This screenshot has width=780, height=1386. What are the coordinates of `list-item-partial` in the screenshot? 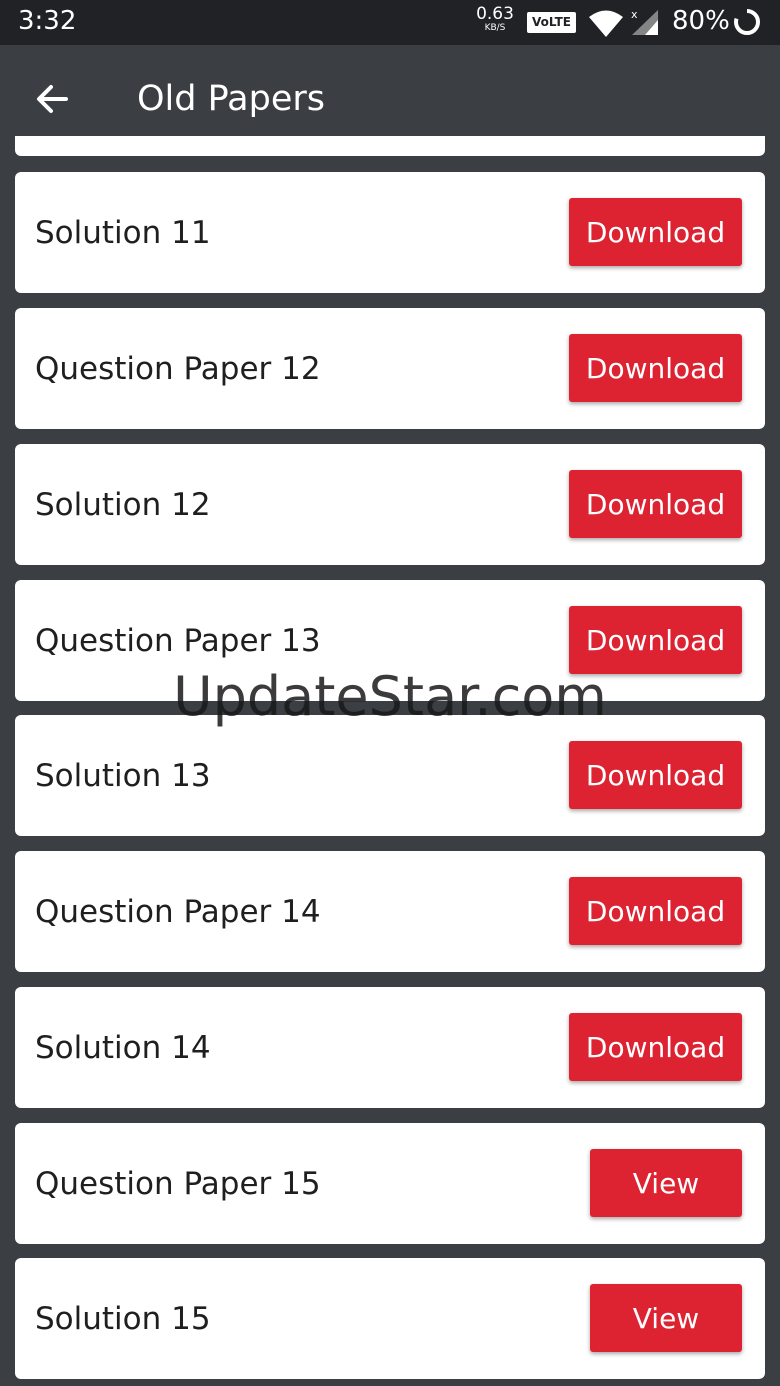 It's located at (390, 146).